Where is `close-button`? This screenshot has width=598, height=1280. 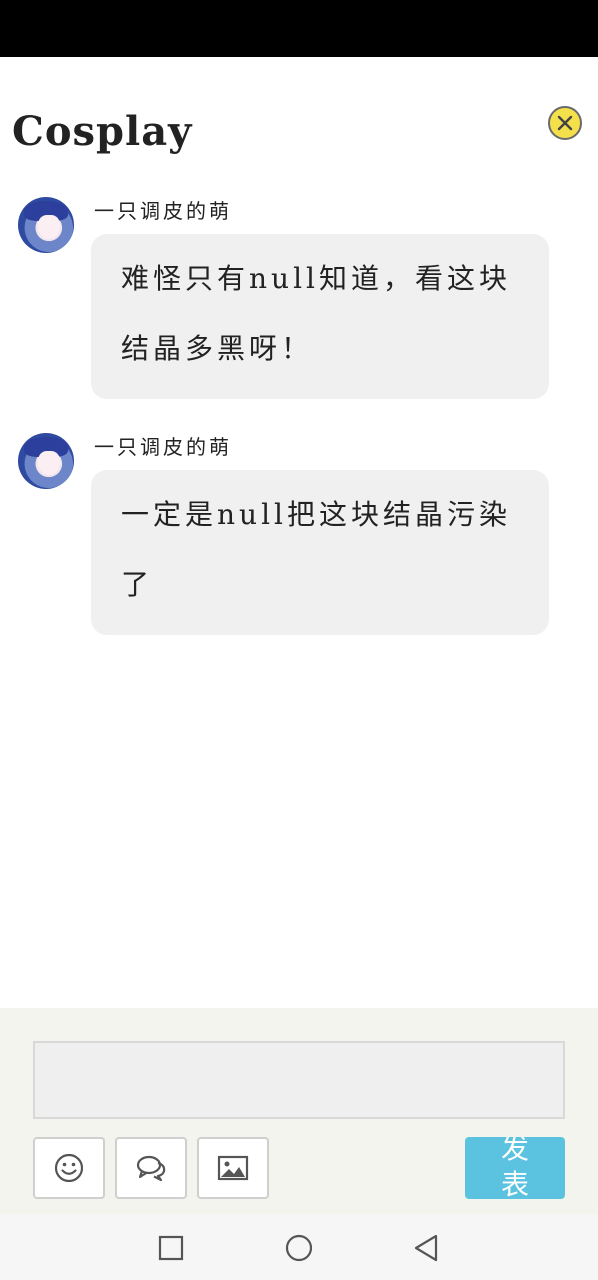 close-button is located at coordinates (565, 123).